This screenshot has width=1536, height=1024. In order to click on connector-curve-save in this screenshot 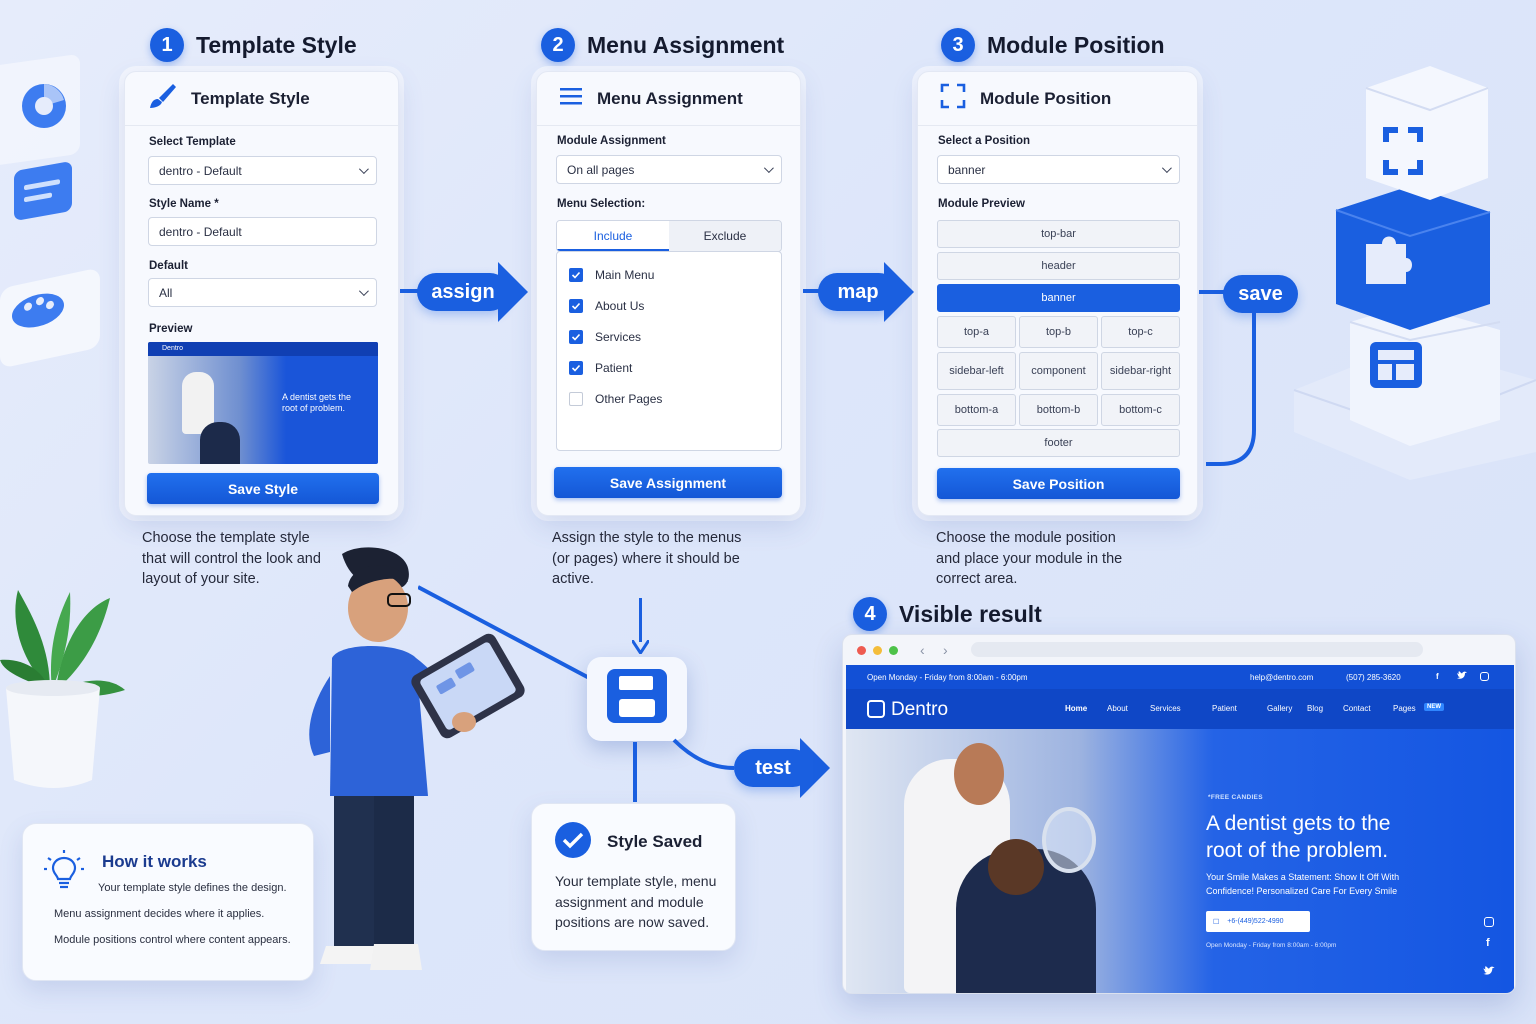, I will do `click(1231, 383)`.